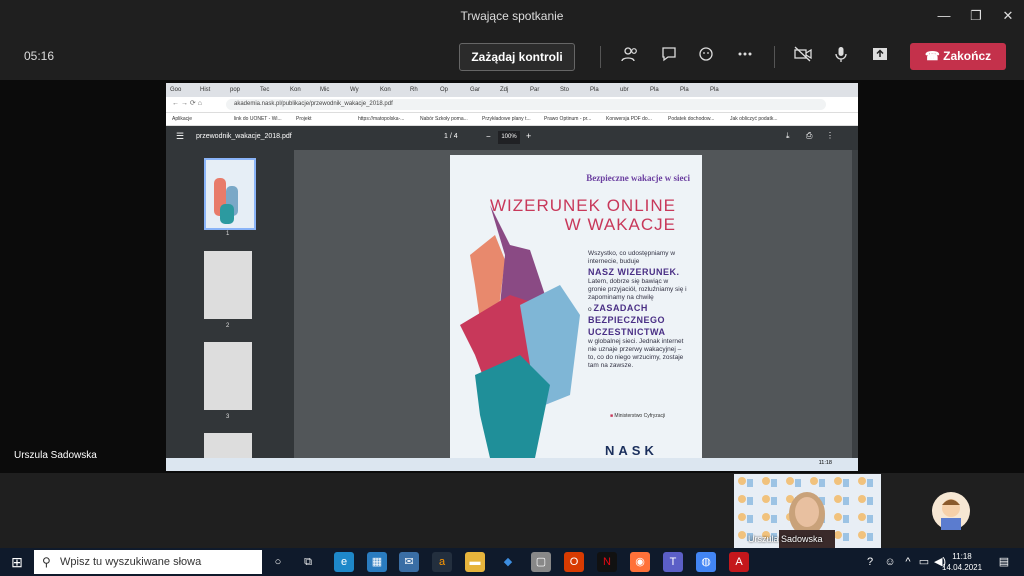 Image resolution: width=1024 pixels, height=576 pixels. Describe the element at coordinates (534, 90) in the screenshot. I see `browser-tab: Par` at that location.